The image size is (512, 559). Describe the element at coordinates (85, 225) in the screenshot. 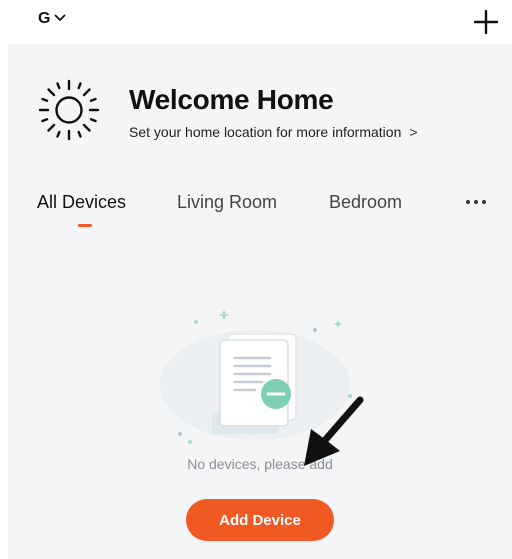

I see `active-tab-indicator` at that location.